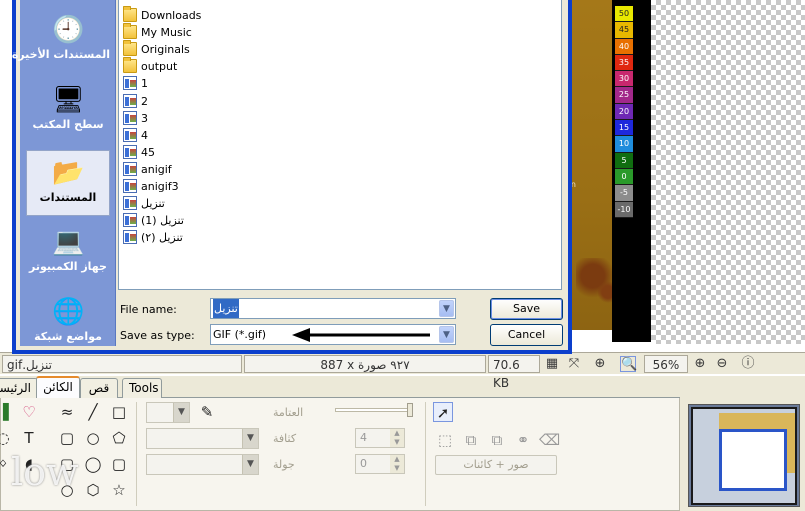  I want to click on navigator-thumbnail, so click(744, 455).